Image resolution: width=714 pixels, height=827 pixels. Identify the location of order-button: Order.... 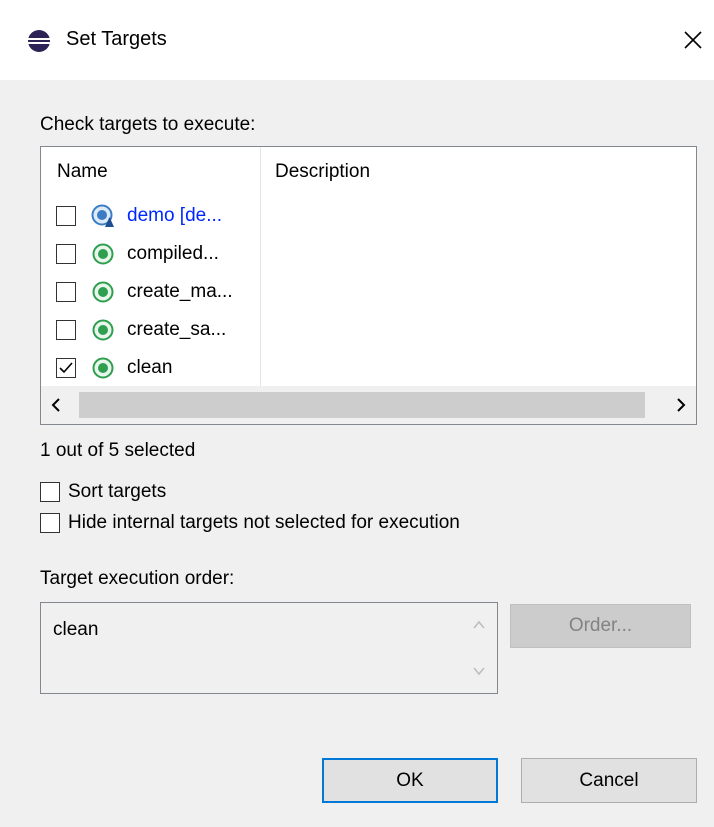
(600, 626).